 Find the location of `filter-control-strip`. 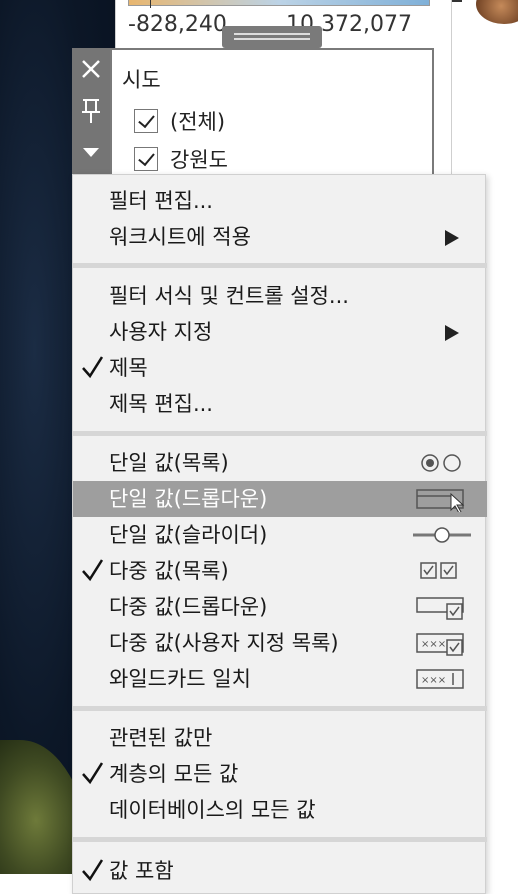

filter-control-strip is located at coordinates (91, 111).